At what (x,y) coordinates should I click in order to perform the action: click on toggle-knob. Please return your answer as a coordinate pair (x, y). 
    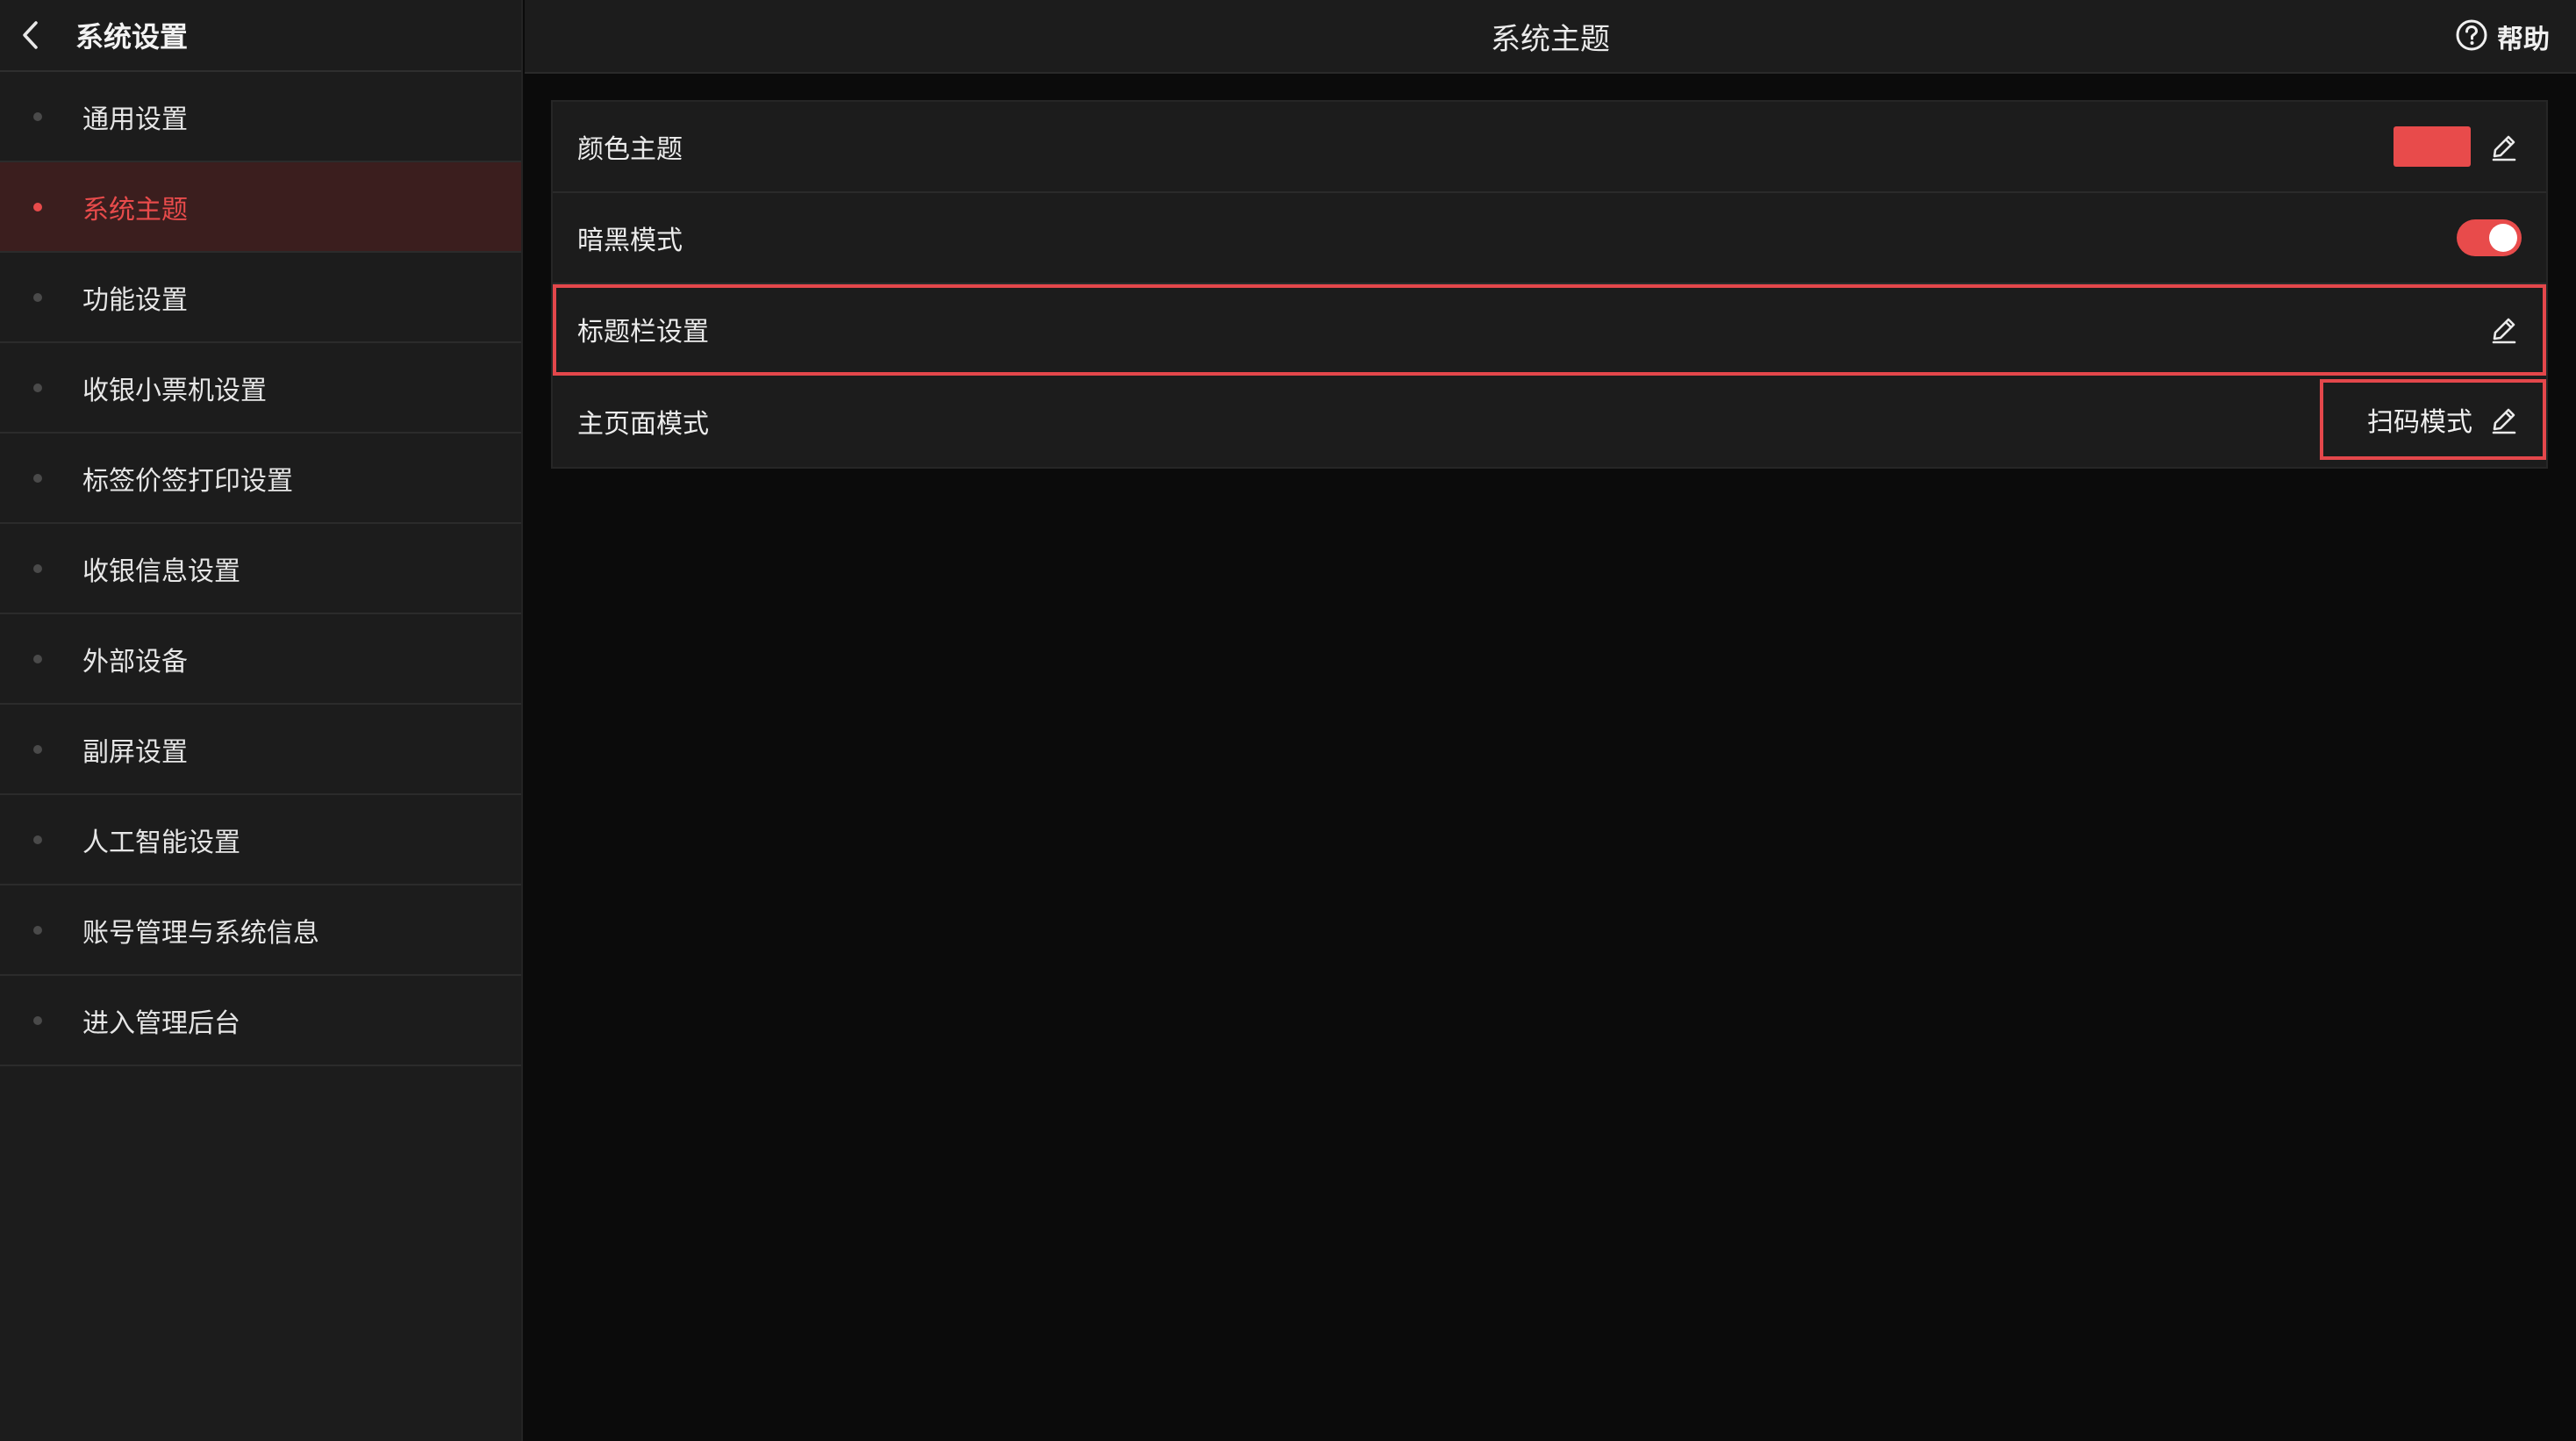
    Looking at the image, I should click on (2503, 238).